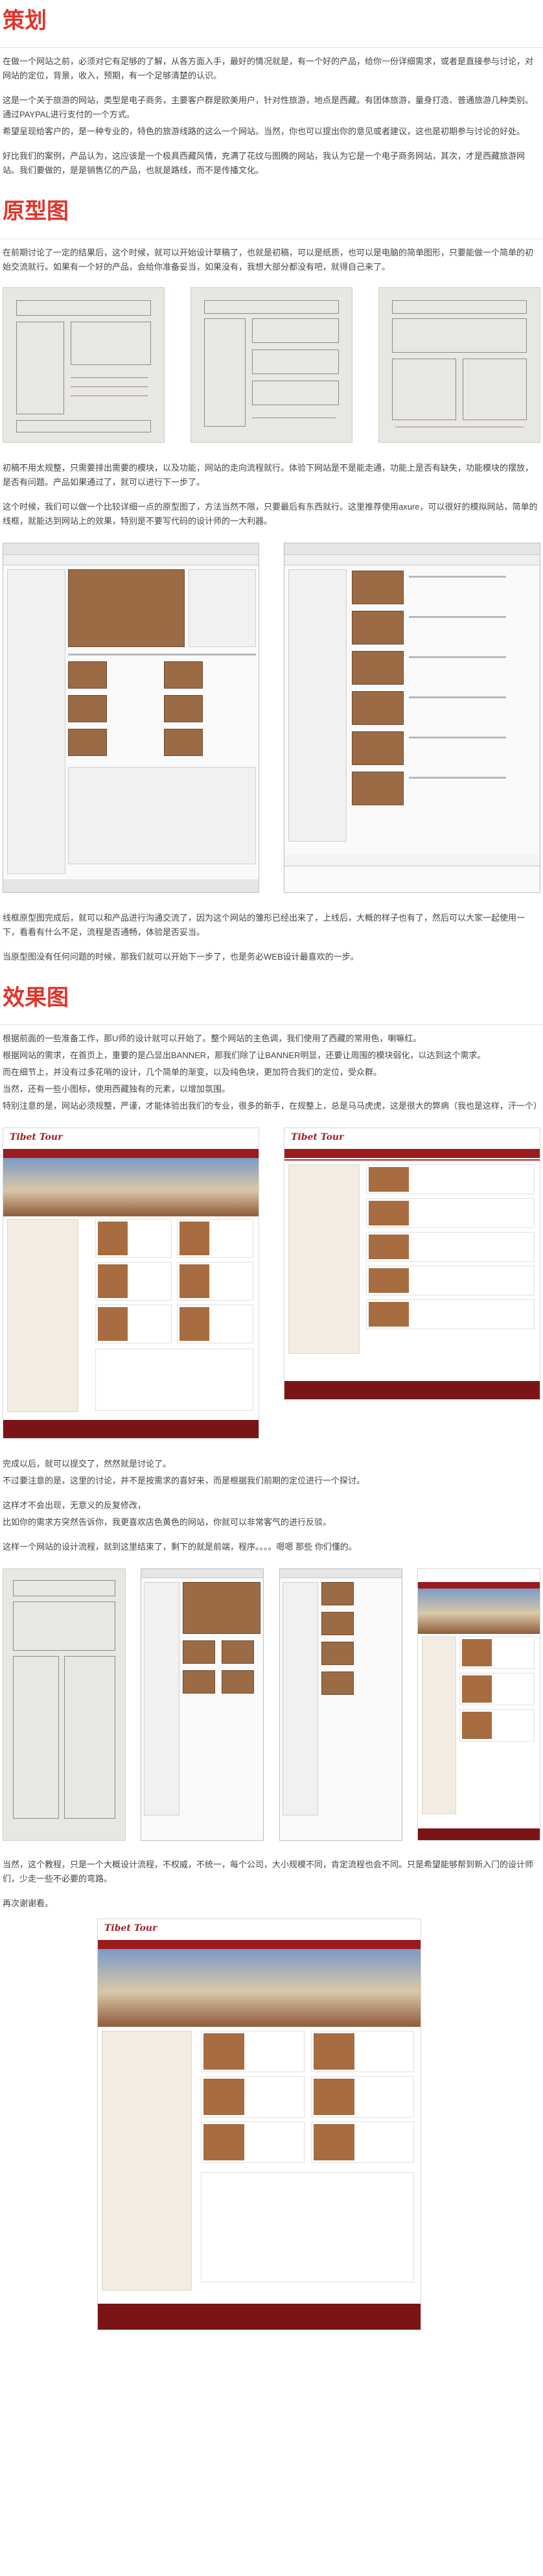  What do you see at coordinates (36, 212) in the screenshot?
I see `section-title-prototype: 原型图` at bounding box center [36, 212].